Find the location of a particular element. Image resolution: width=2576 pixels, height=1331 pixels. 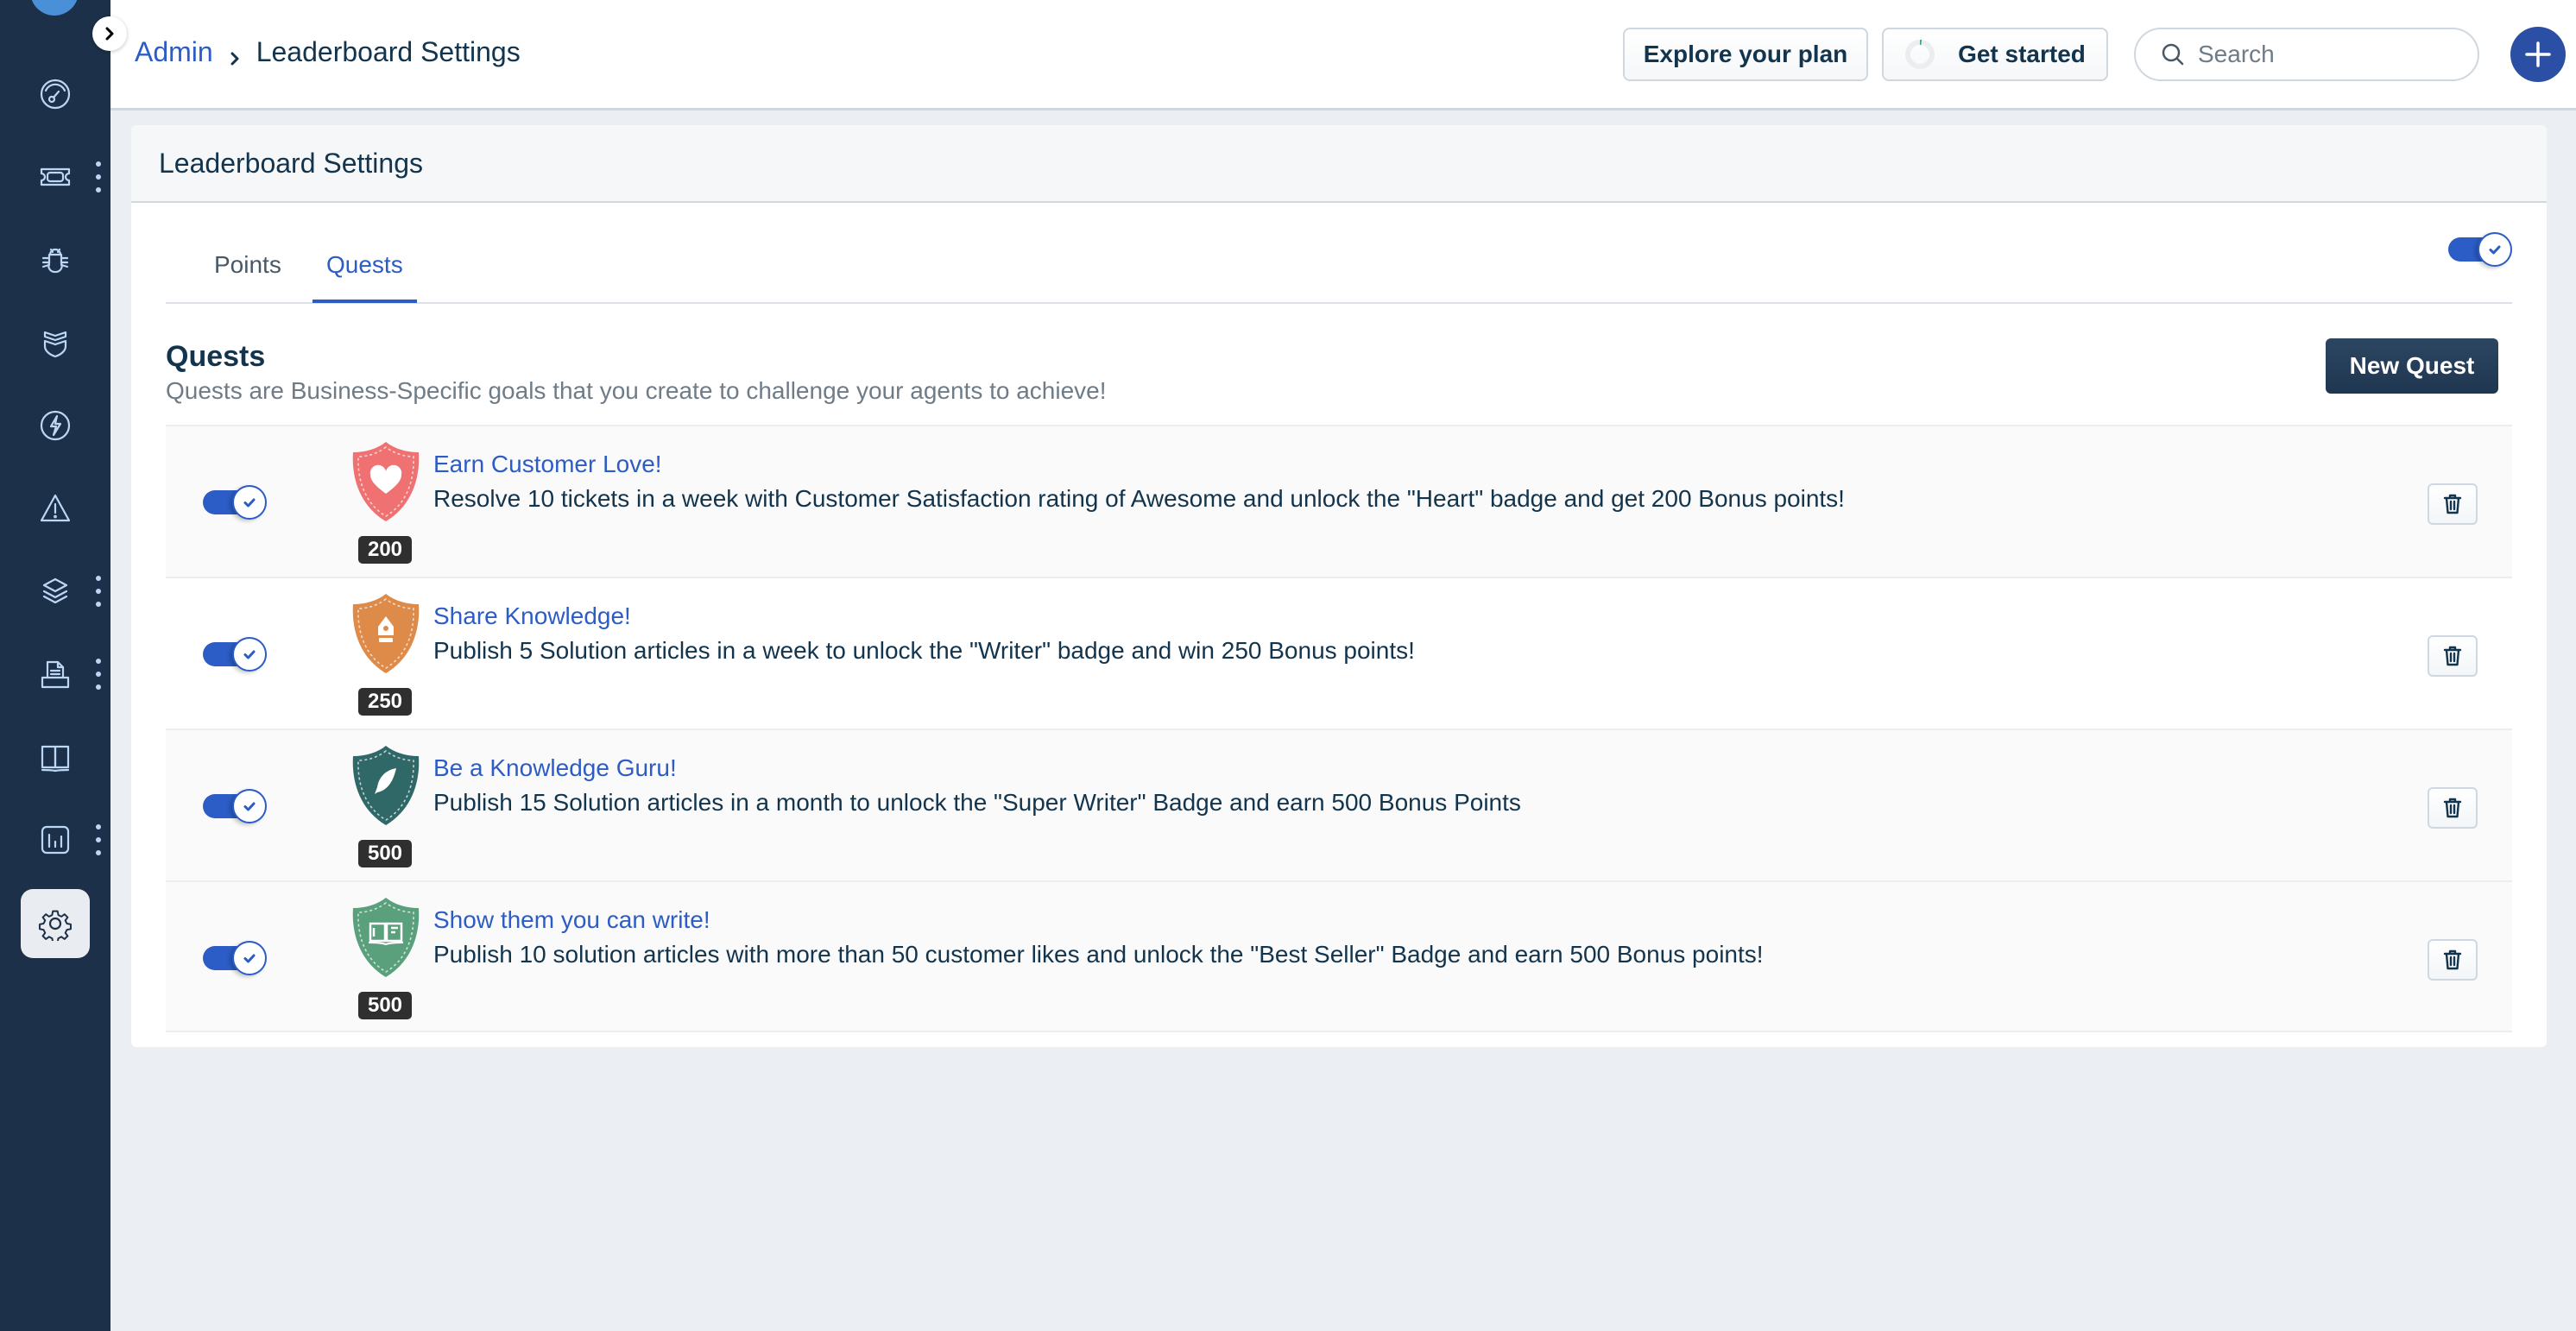

get-started-button: Get started is located at coordinates (1995, 54).